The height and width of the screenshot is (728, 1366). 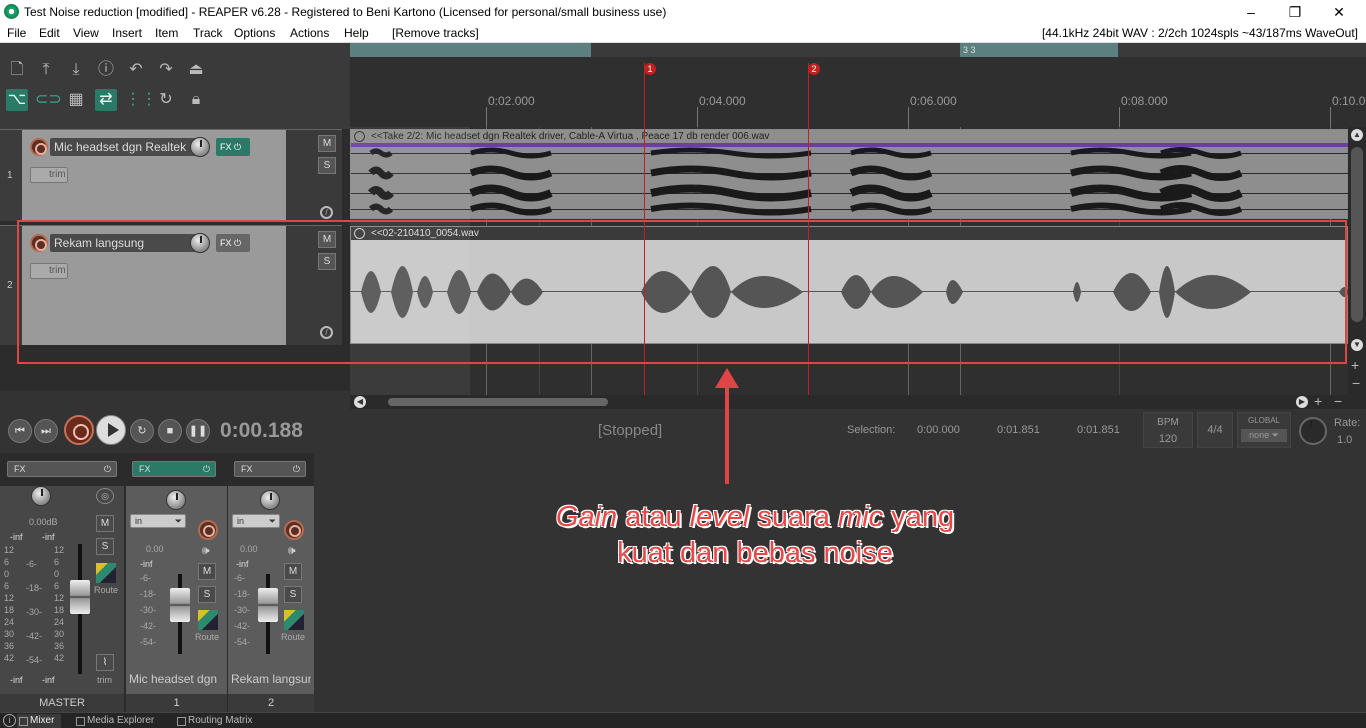 I want to click on track-name: Mic headset dgn Realtek, so click(x=125, y=147).